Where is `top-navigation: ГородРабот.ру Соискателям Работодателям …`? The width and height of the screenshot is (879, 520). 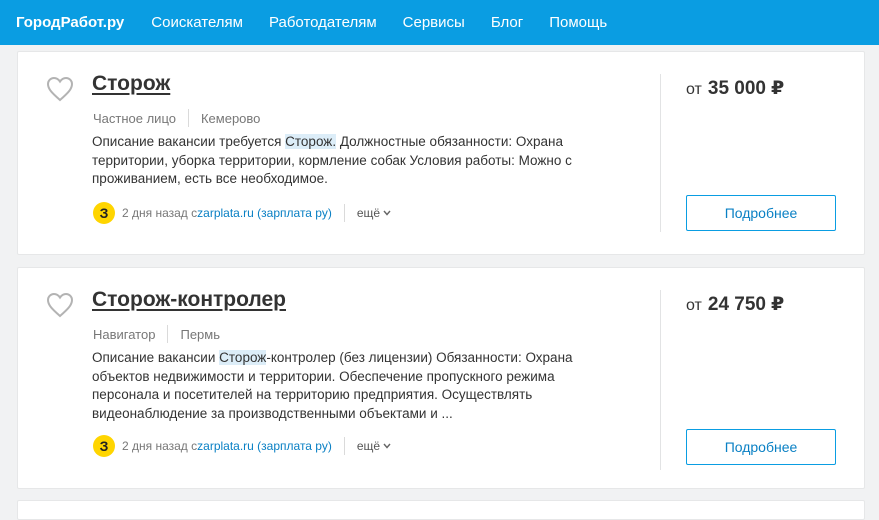
top-navigation: ГородРабот.ру Соискателям Работодателям … is located at coordinates (439, 22).